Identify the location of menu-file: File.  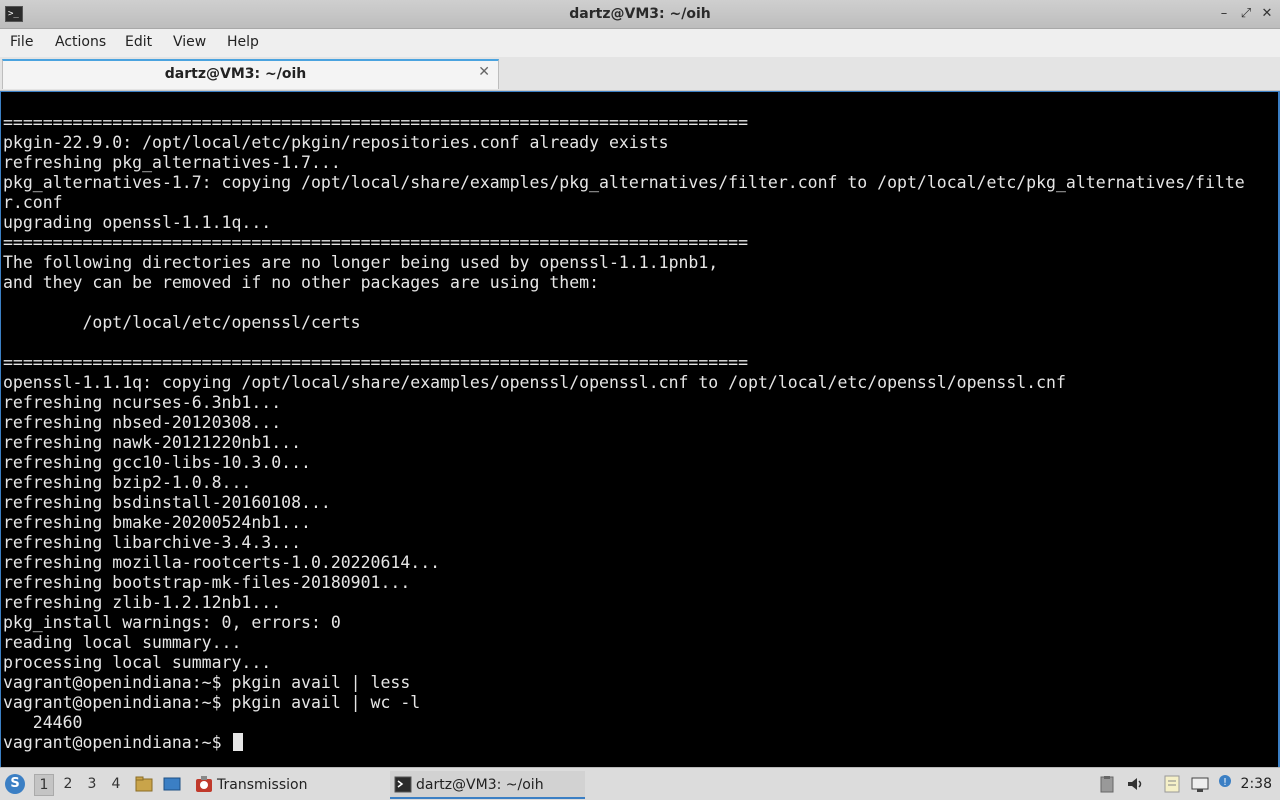
(21, 42).